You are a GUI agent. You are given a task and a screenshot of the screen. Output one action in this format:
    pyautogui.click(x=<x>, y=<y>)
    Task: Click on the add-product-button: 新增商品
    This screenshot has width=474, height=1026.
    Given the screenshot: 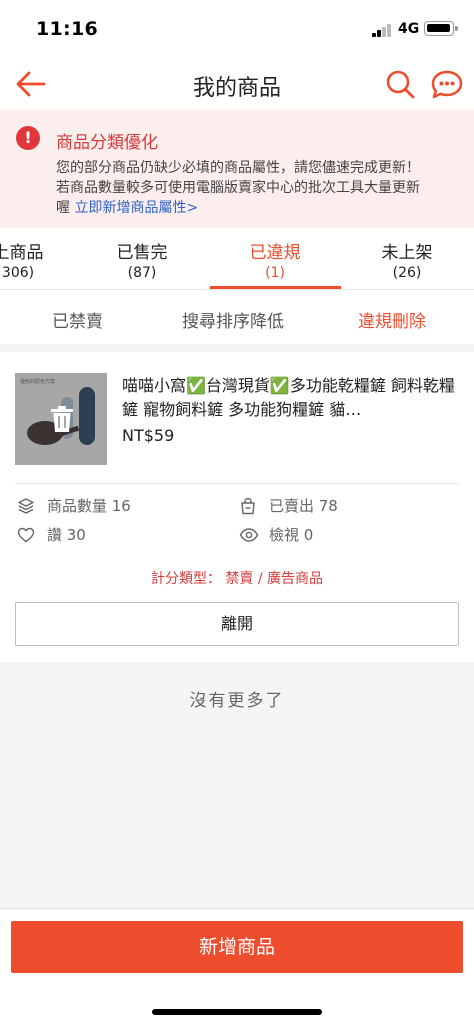 What is the action you would take?
    pyautogui.click(x=237, y=947)
    